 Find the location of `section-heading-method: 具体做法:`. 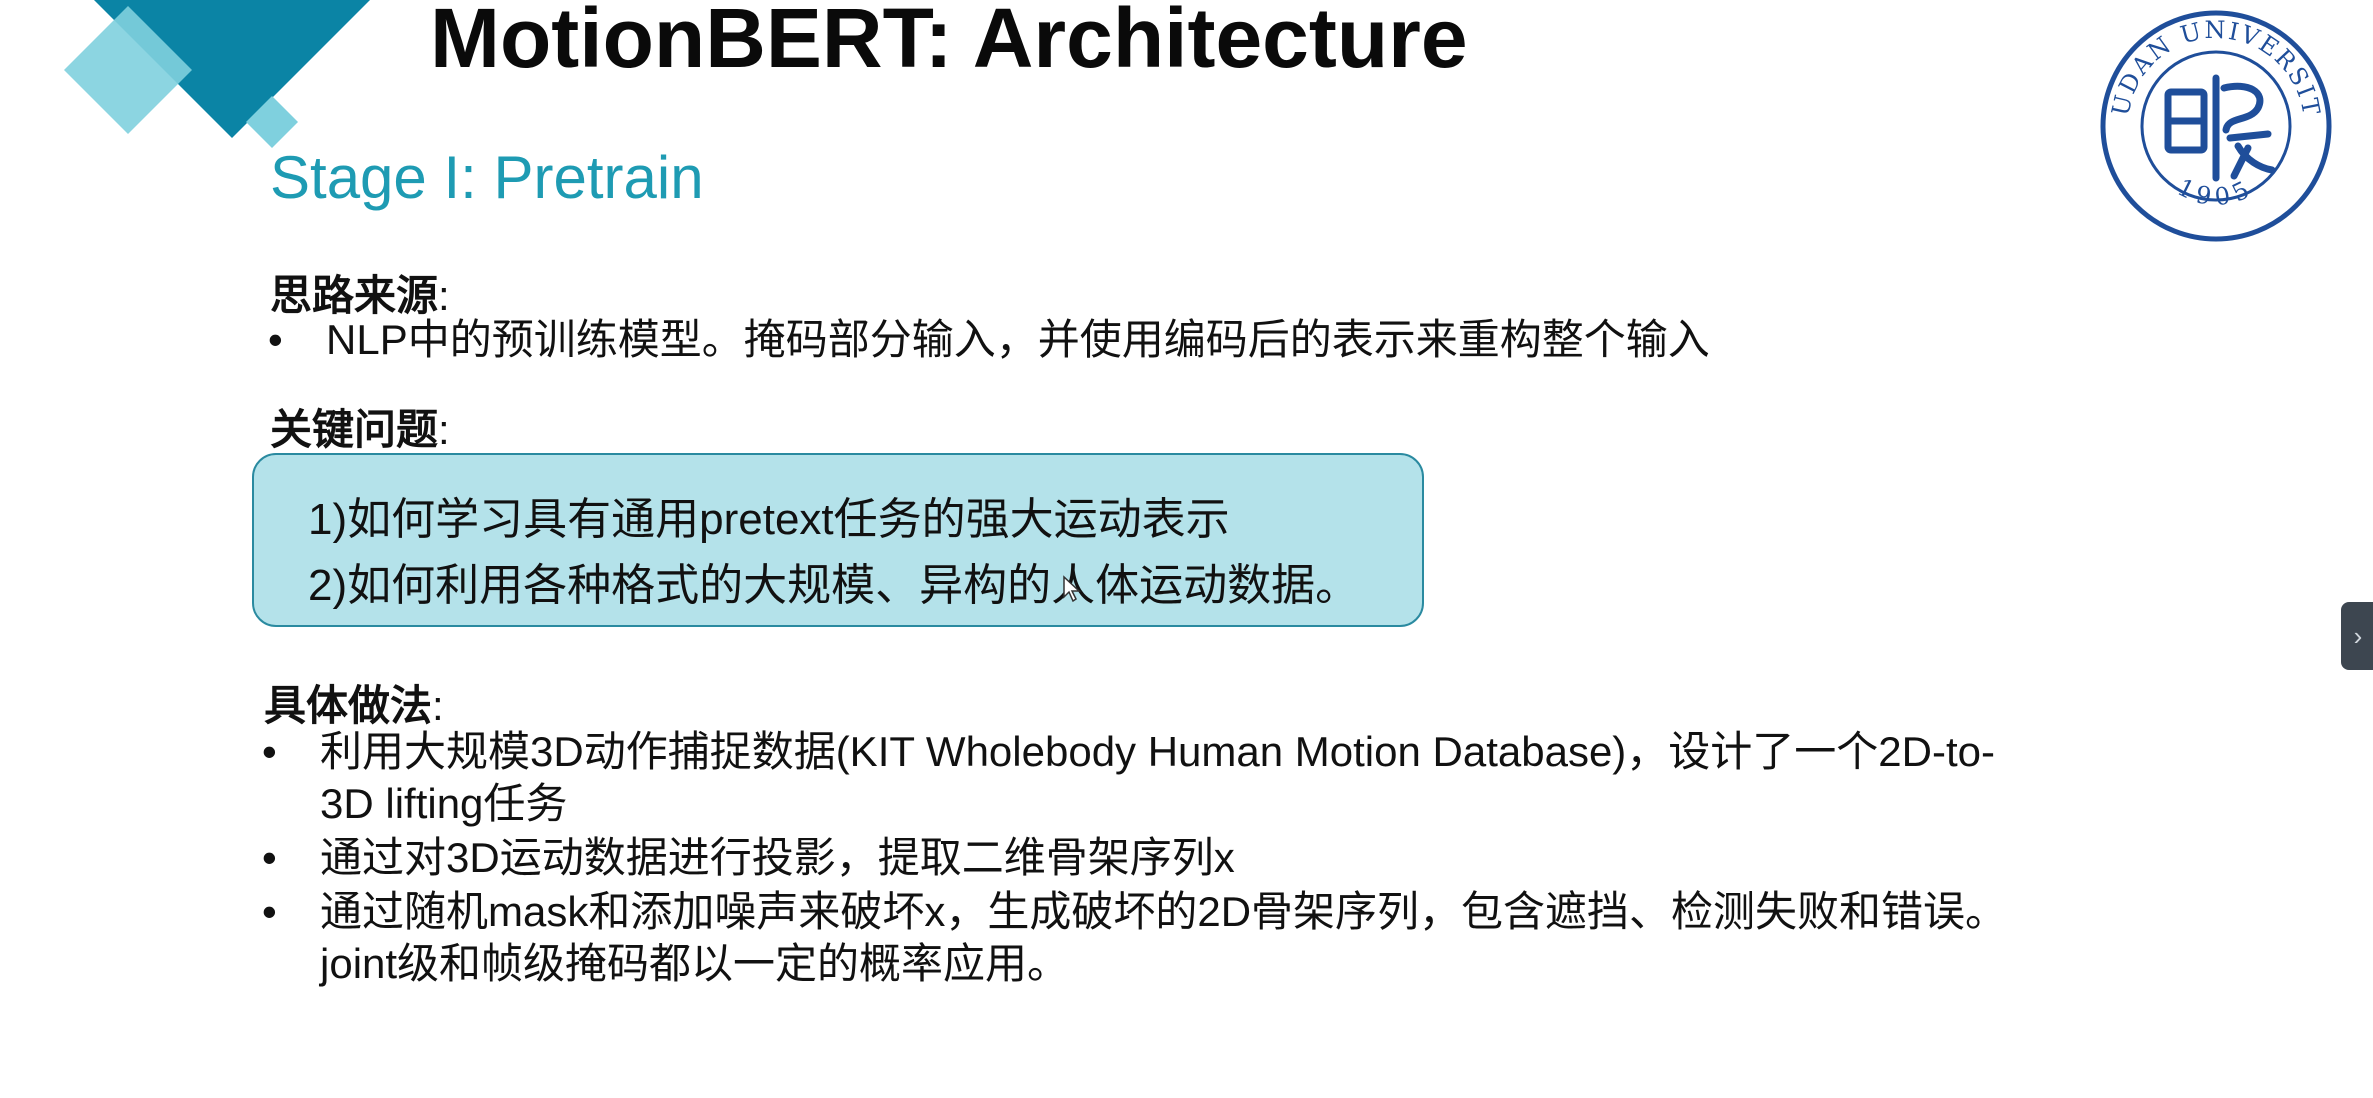

section-heading-method: 具体做法: is located at coordinates (354, 702).